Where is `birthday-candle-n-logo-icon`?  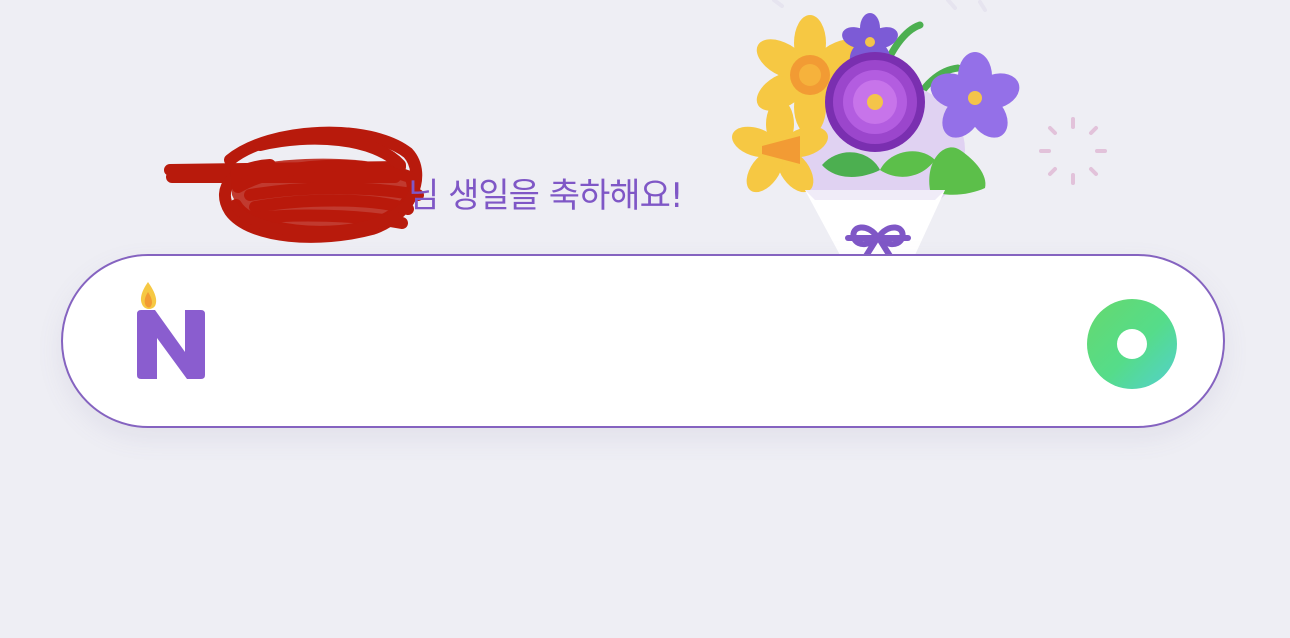 birthday-candle-n-logo-icon is located at coordinates (173, 331).